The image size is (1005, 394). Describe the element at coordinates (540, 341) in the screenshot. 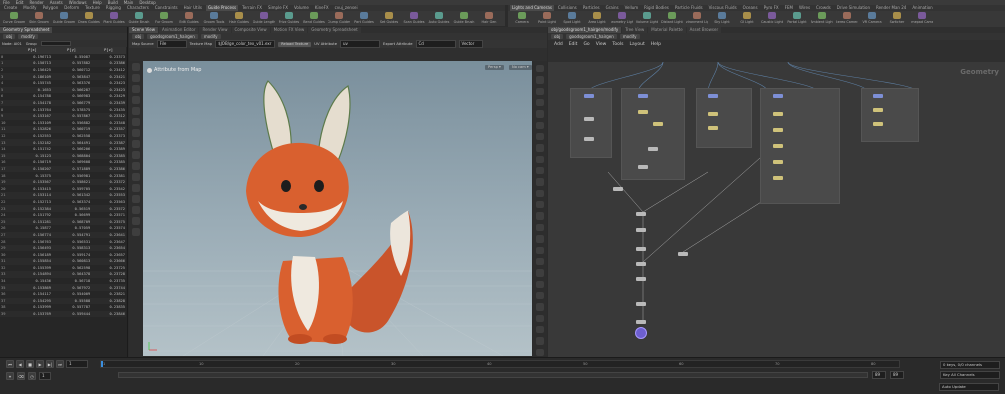

I see `layout-icon` at that location.